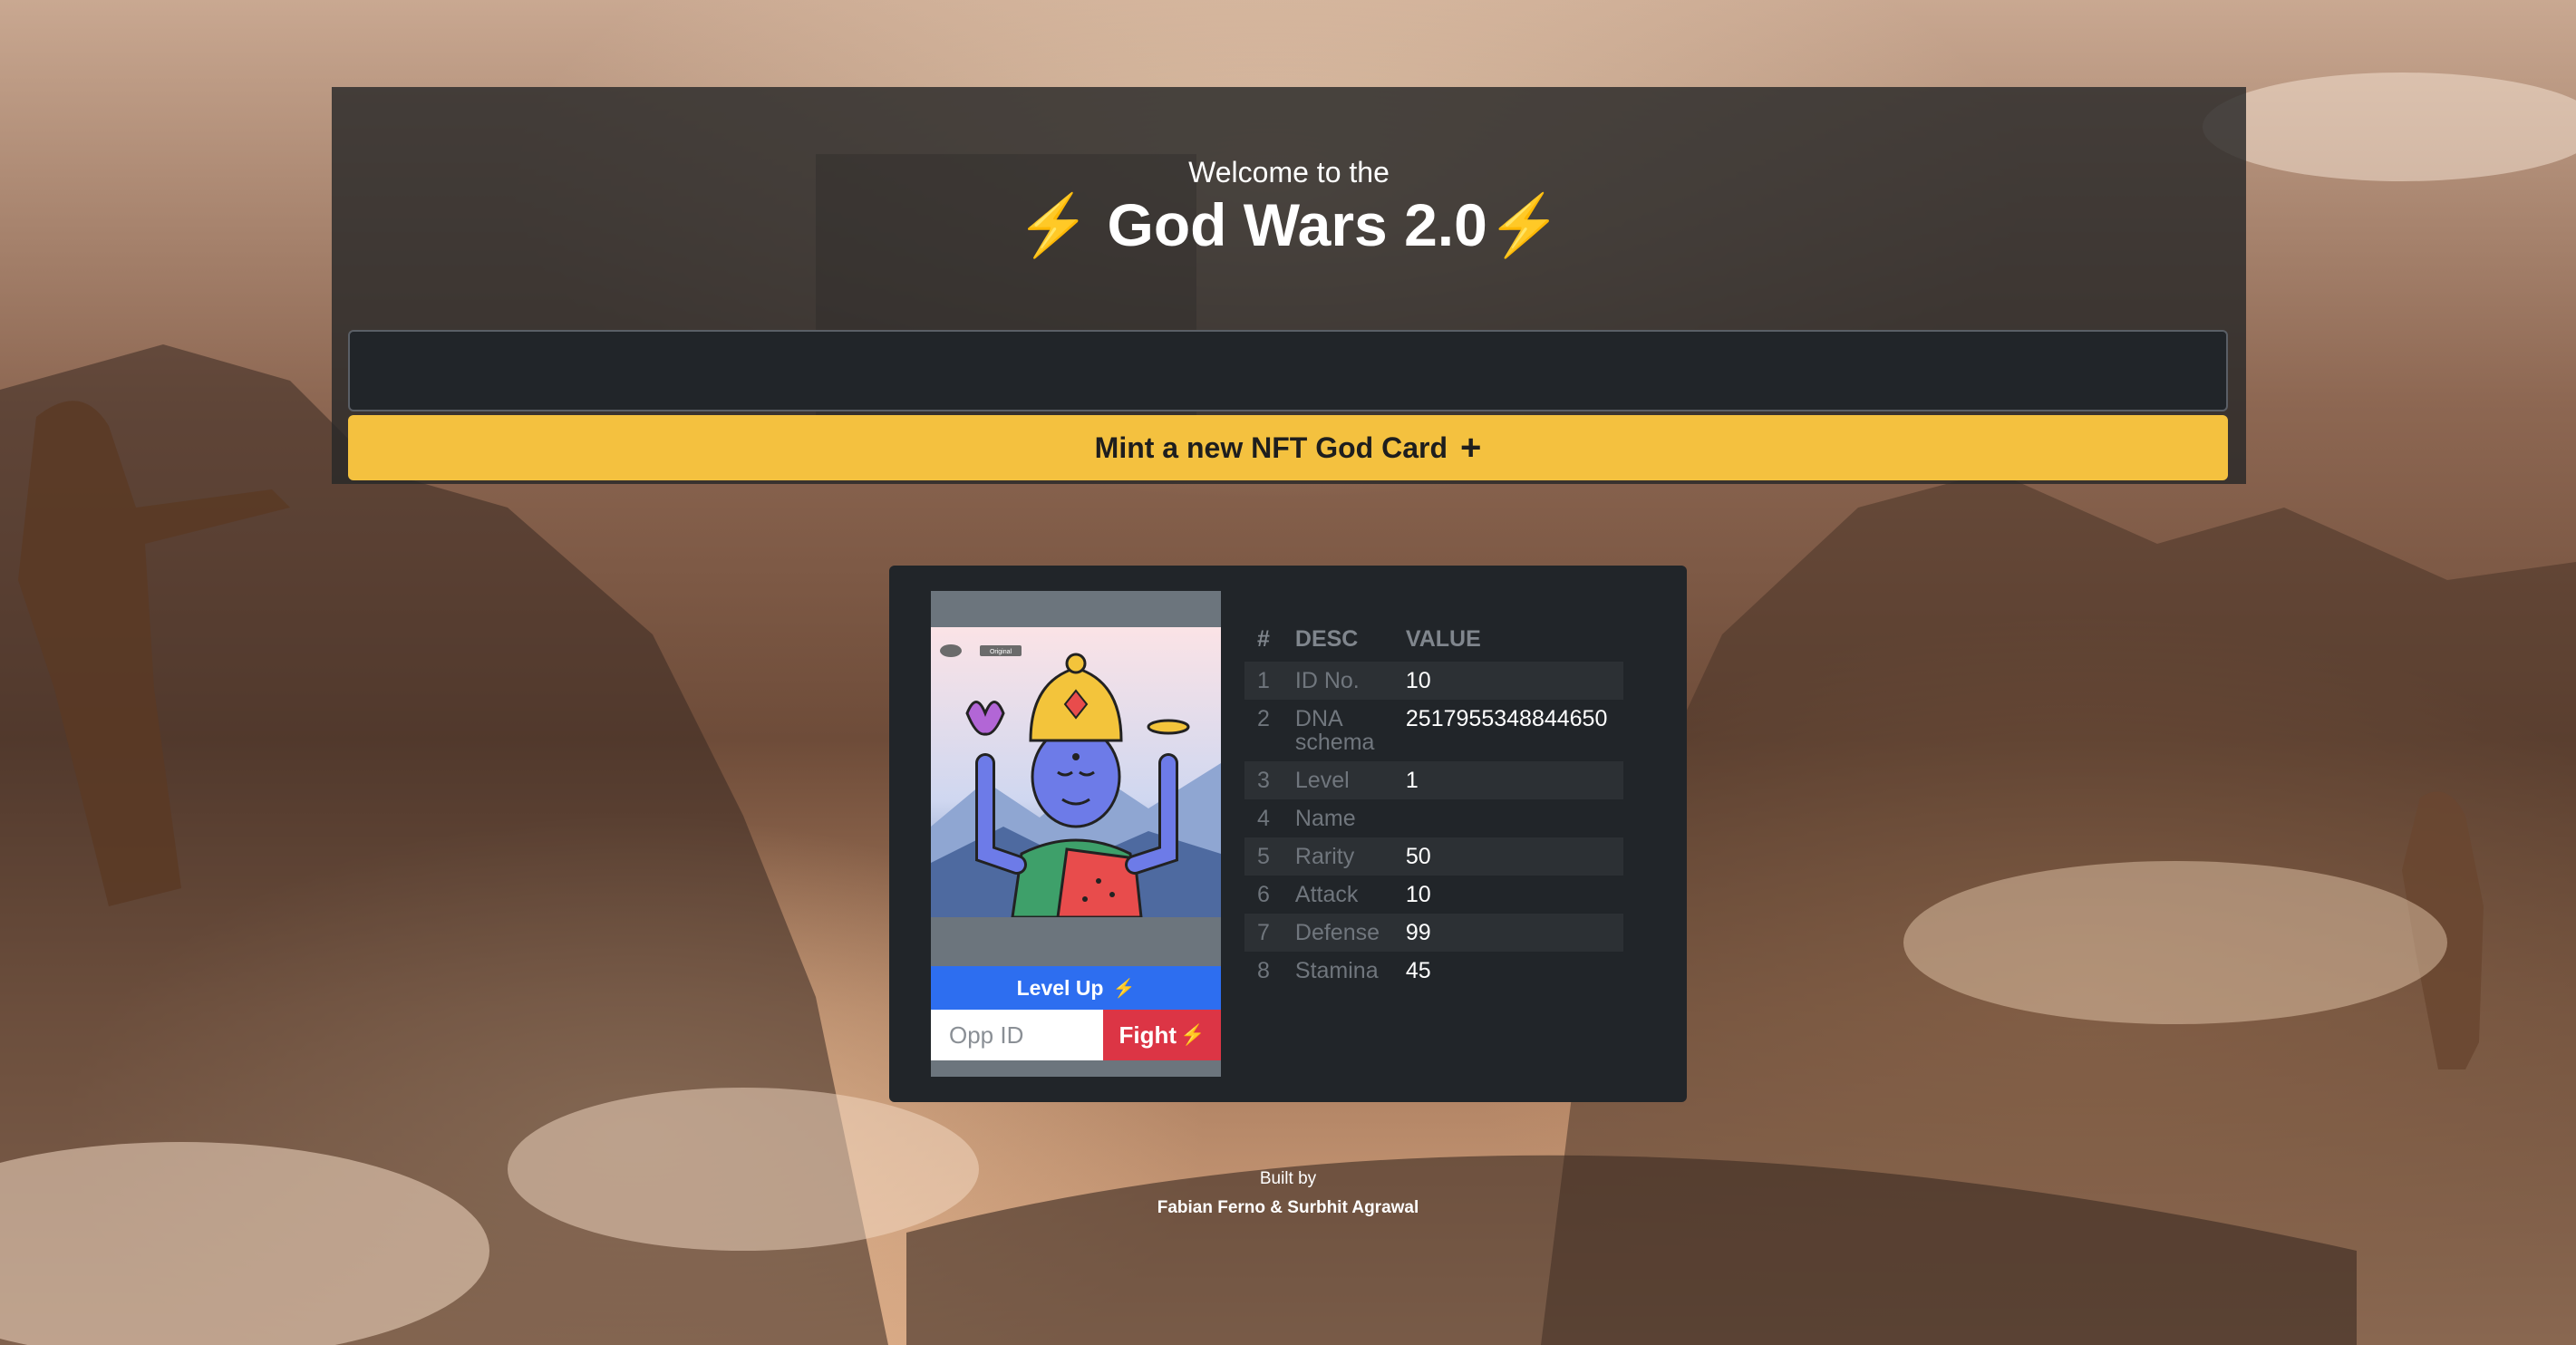  What do you see at coordinates (1288, 1178) in the screenshot?
I see `built-by-text: Built by` at bounding box center [1288, 1178].